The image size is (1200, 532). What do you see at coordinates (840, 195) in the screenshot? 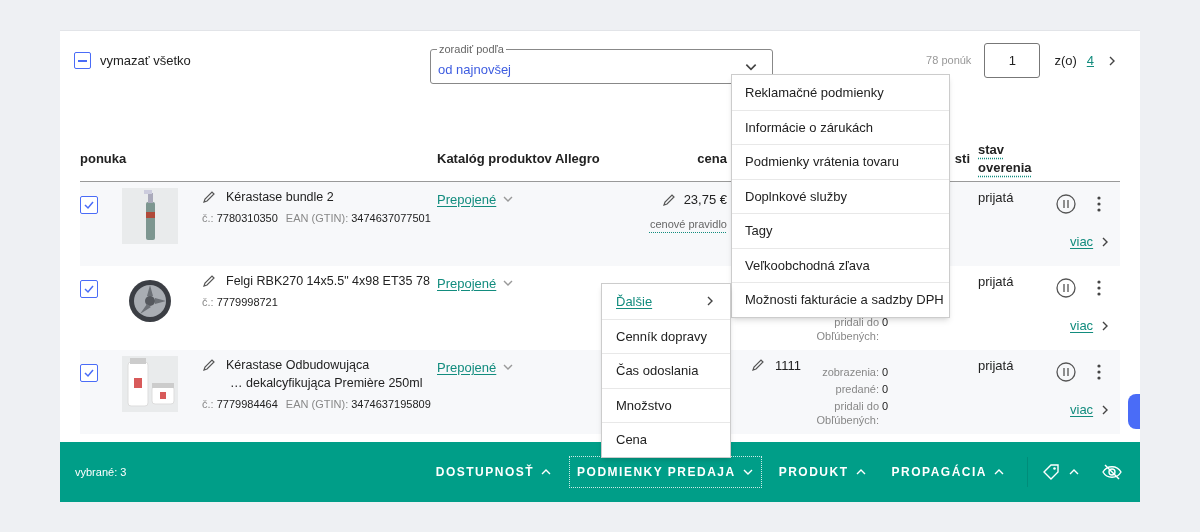
I see `menu-item: Doplnkové služby` at bounding box center [840, 195].